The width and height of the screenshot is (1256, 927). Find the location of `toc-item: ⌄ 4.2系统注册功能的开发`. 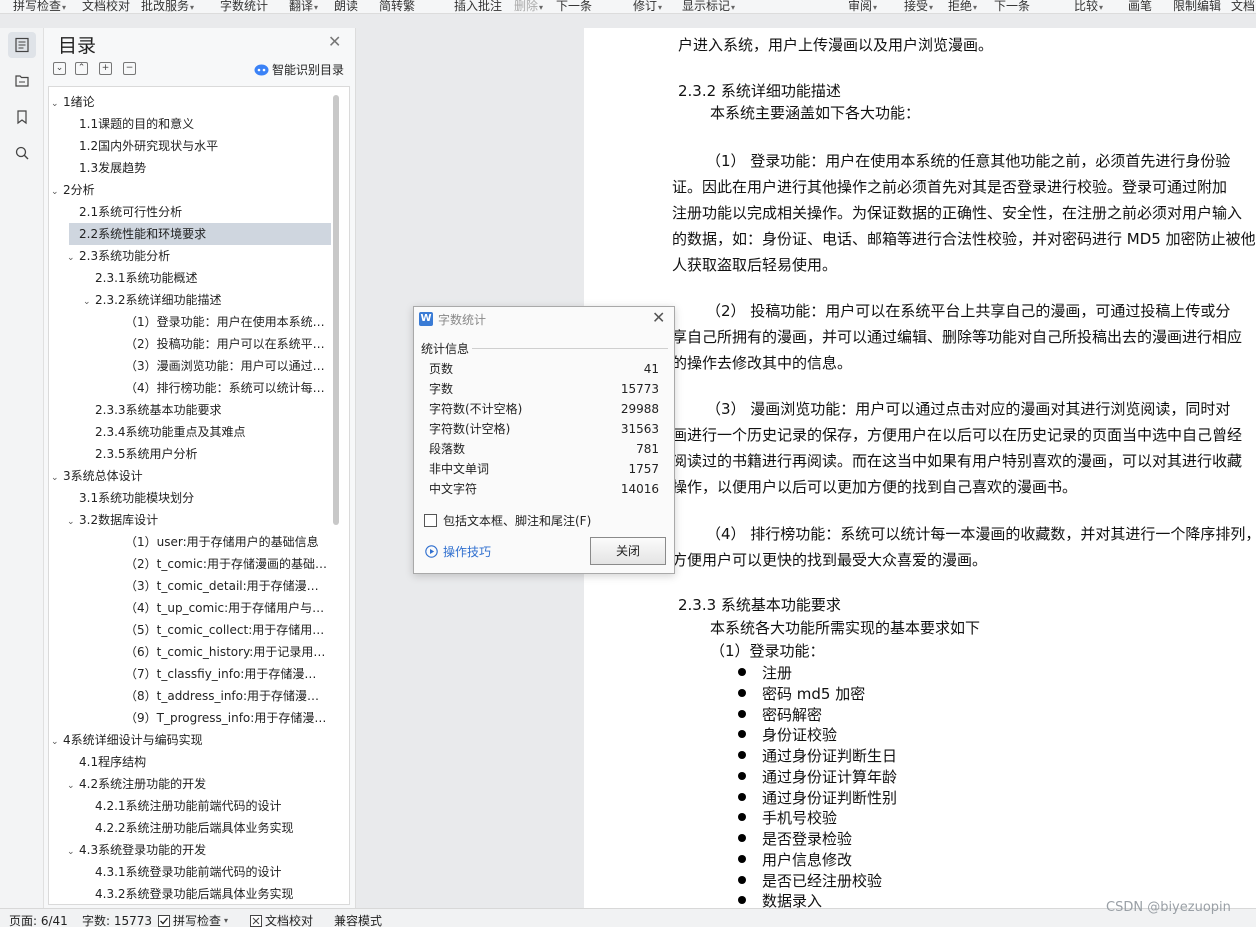

toc-item: ⌄ 4.2系统注册功能的开发 is located at coordinates (190, 784).